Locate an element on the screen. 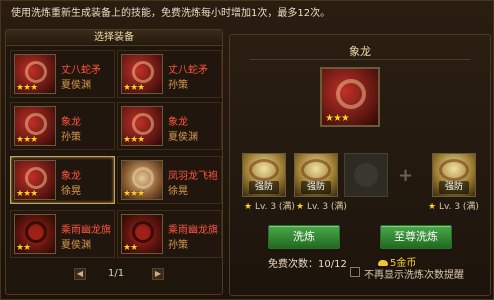 The height and width of the screenshot is (300, 494). equipment-slot: ★★ 乘雨幽龙旗 孙策 is located at coordinates (169, 234).